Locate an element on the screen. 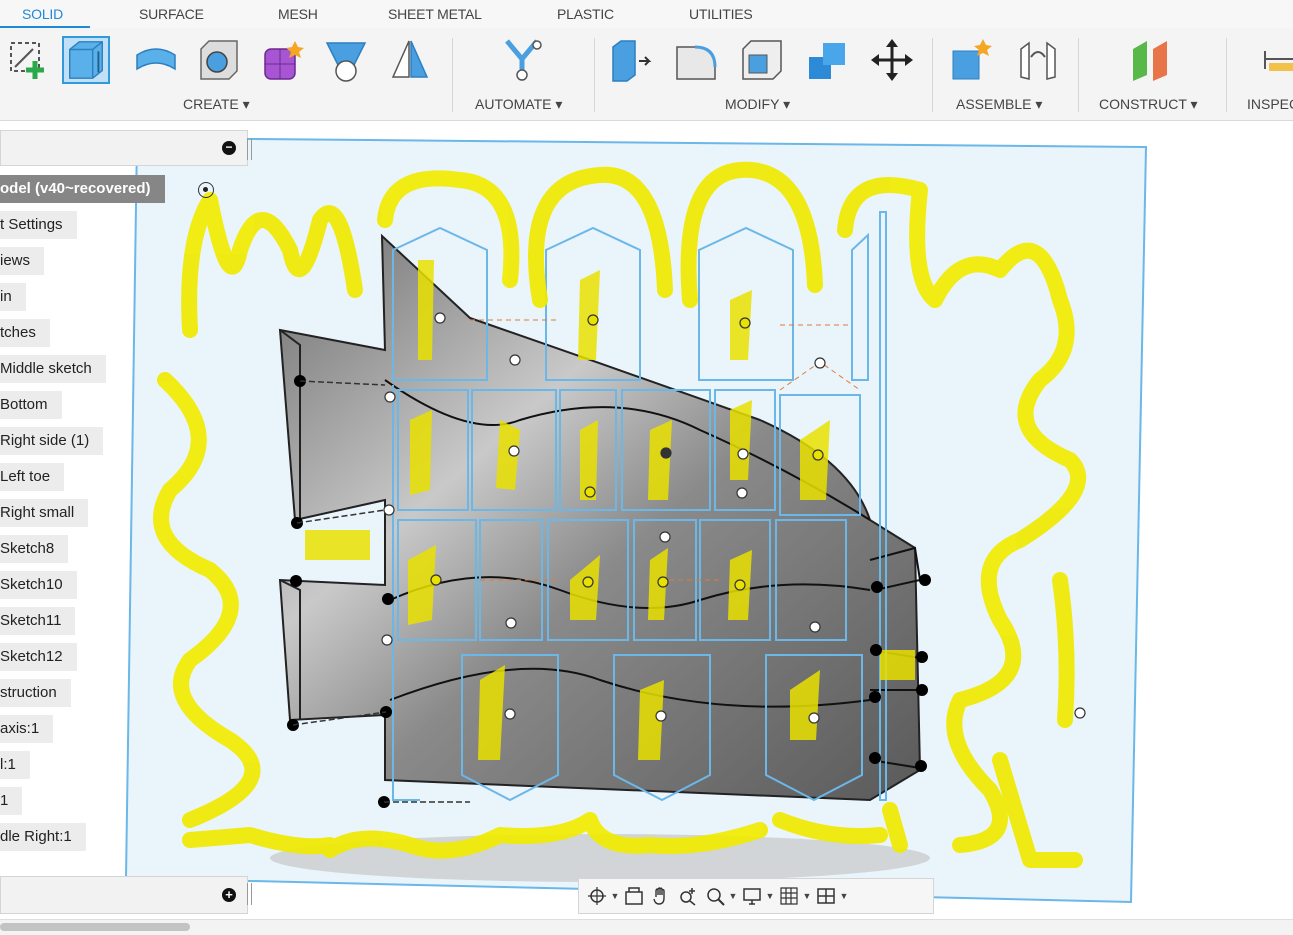 This screenshot has width=1293, height=935. create-sketch-icon is located at coordinates (27, 60).